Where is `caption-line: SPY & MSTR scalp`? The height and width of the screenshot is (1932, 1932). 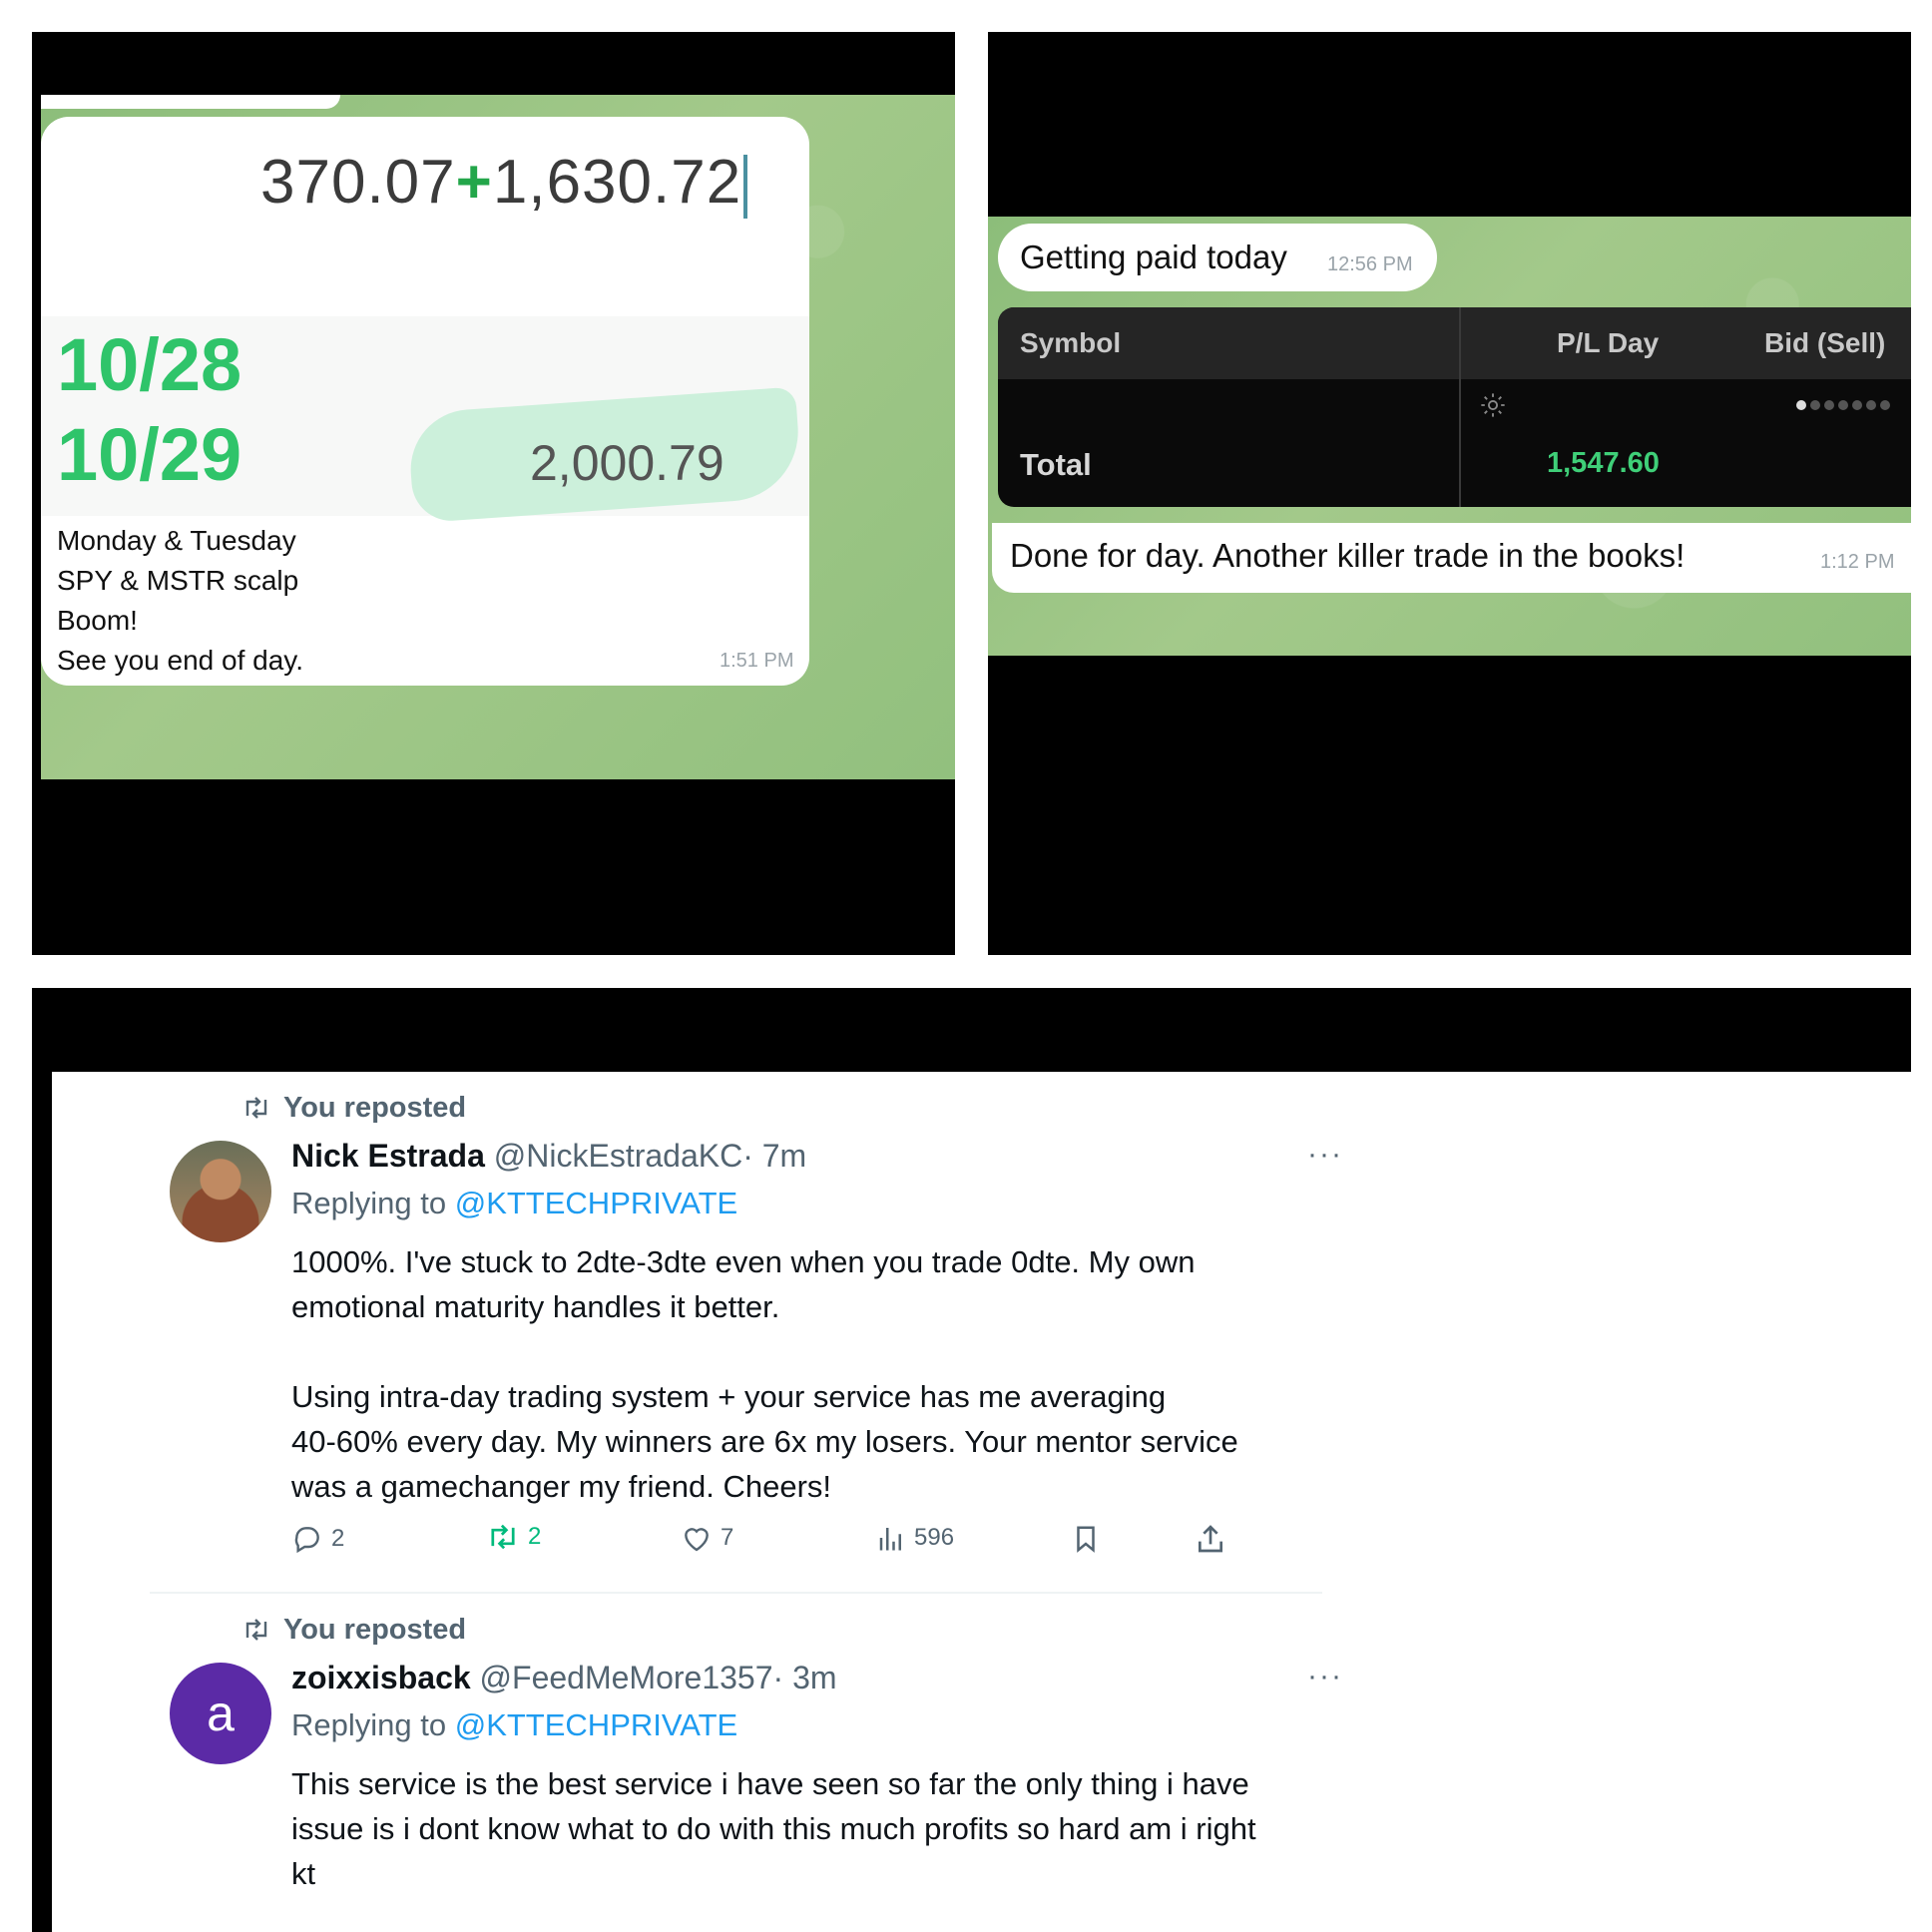 caption-line: SPY & MSTR scalp is located at coordinates (178, 580).